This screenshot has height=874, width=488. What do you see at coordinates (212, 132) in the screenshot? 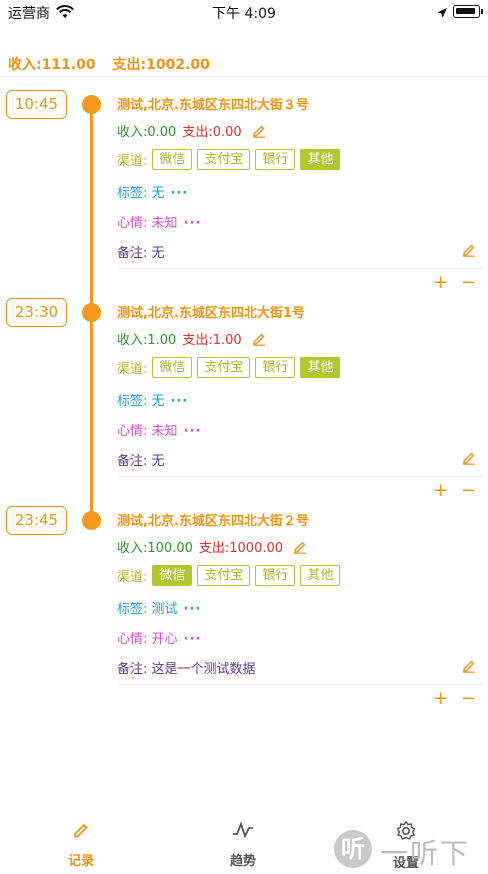
I see `entry-expense: 支出:0.00` at bounding box center [212, 132].